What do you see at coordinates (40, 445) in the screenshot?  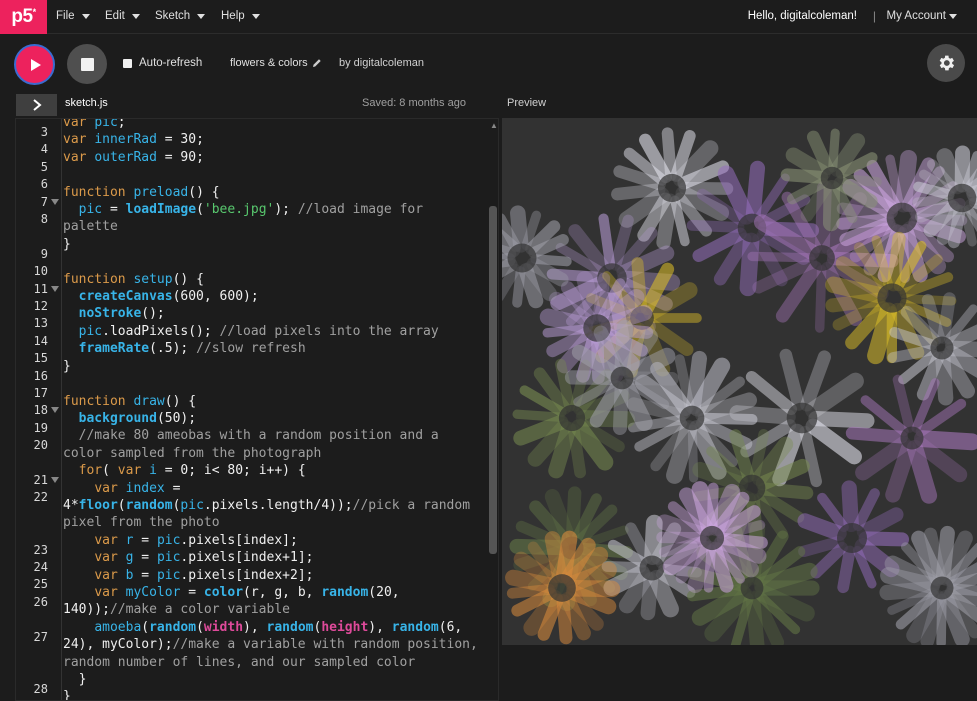 I see `line-number: 20` at bounding box center [40, 445].